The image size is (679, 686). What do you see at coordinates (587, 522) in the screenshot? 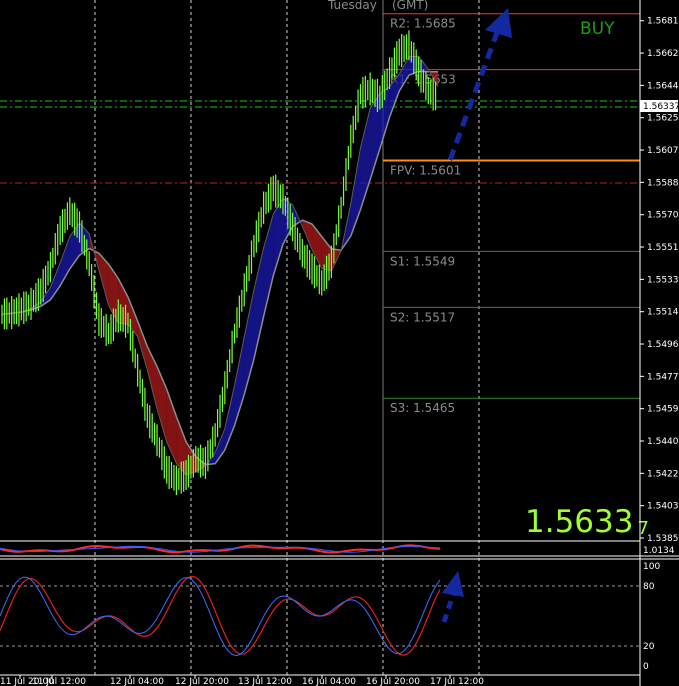
I see `big-price-display: 1.5633 7` at bounding box center [587, 522].